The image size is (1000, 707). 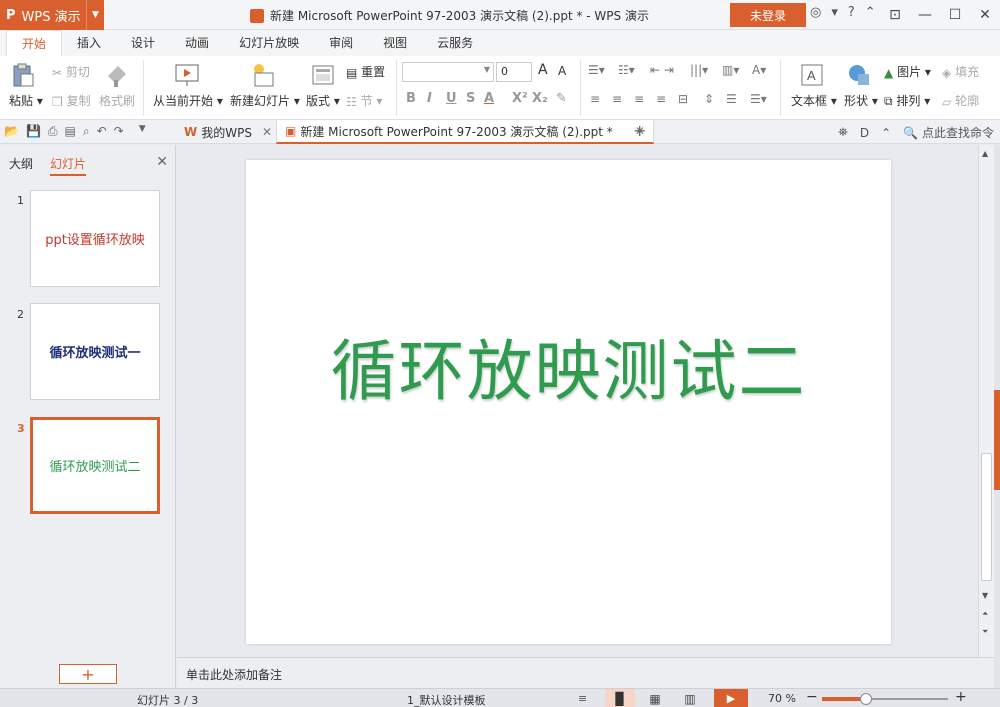 What do you see at coordinates (814, 100) in the screenshot?
I see `textbox-button: 文本框 ▾` at bounding box center [814, 100].